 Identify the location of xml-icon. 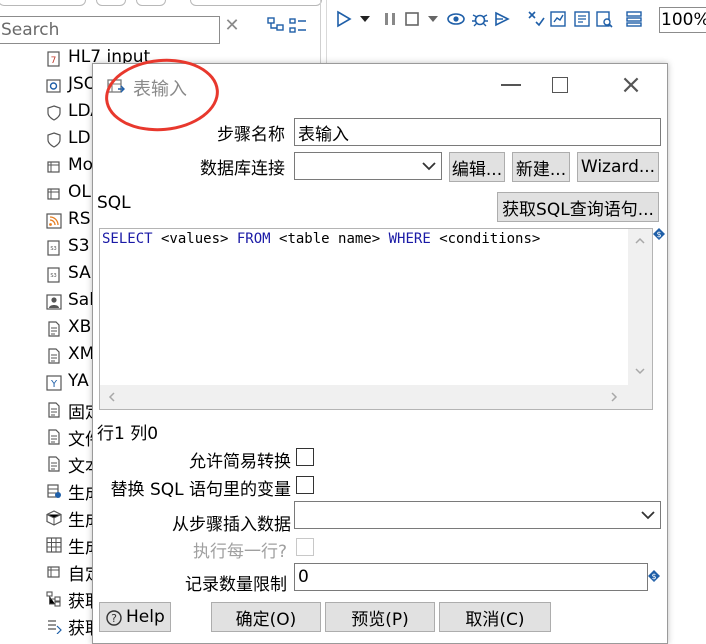
(54, 356).